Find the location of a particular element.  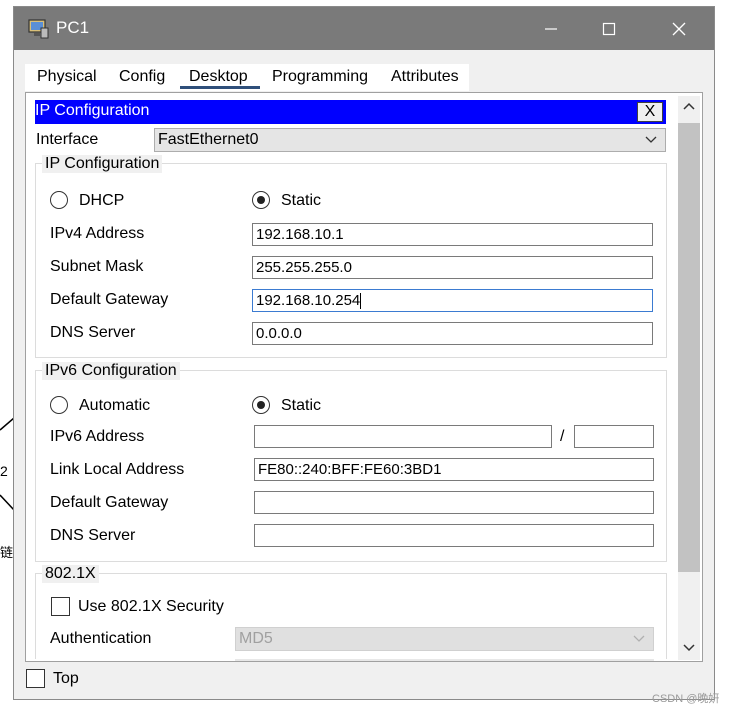

next-field-edge is located at coordinates (444, 660).